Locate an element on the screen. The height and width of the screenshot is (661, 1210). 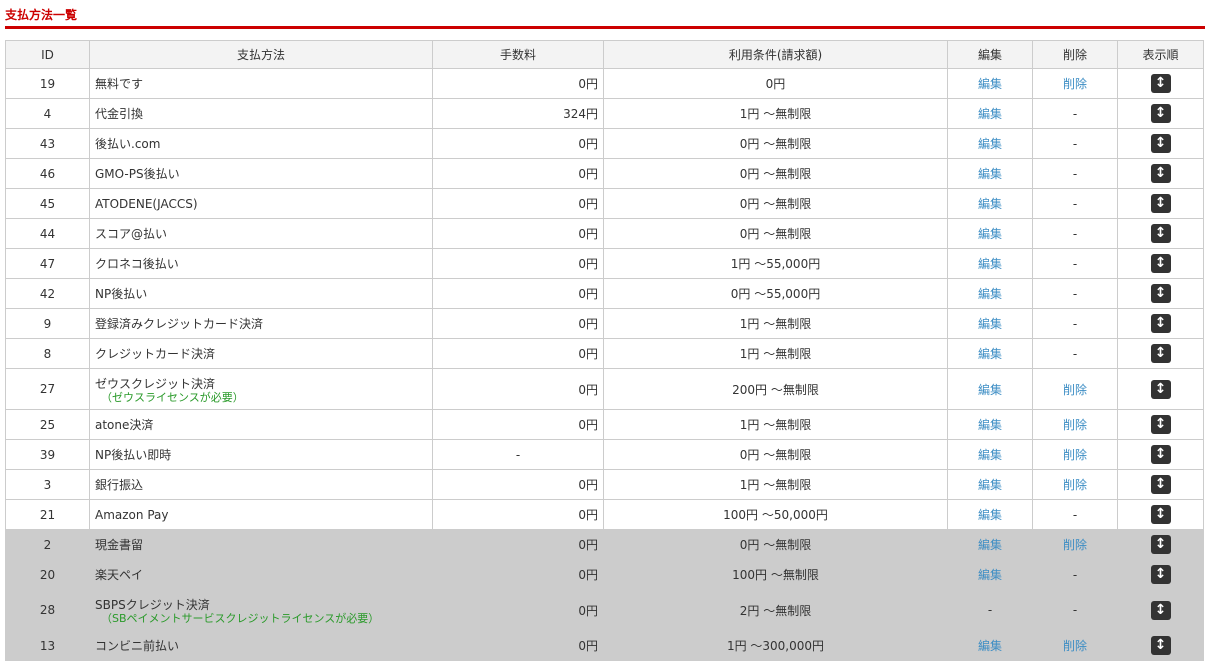
table-row: 4 代金引換 324円 1円 ～無制限 編集 - ↕ is located at coordinates (604, 113).